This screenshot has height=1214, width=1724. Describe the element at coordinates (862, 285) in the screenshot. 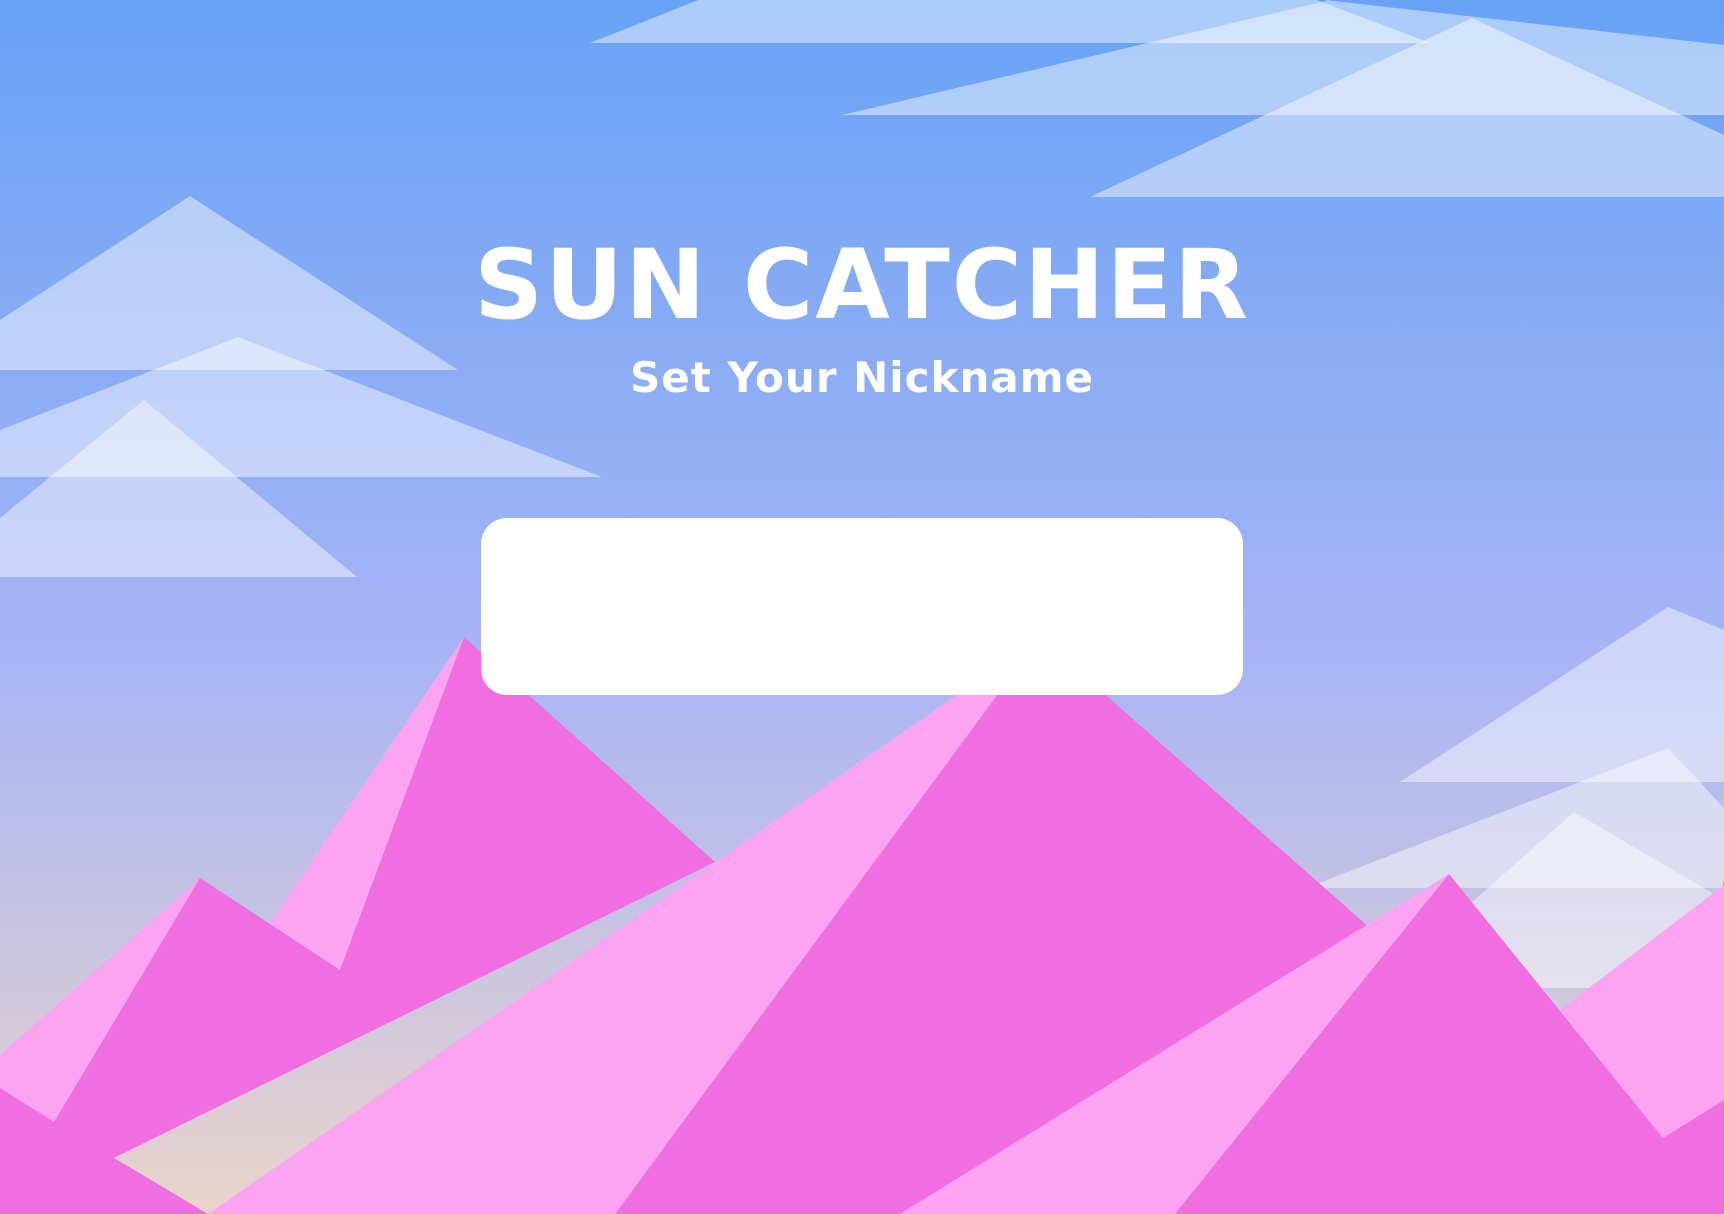

I see `game-title: SUN CATCHER` at that location.